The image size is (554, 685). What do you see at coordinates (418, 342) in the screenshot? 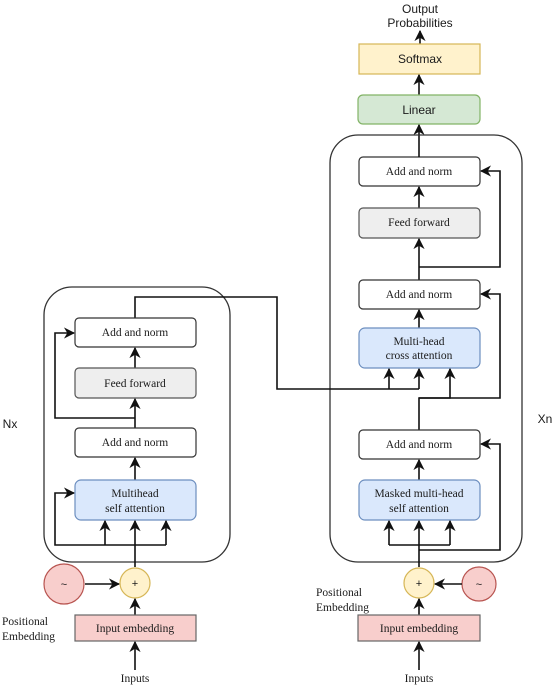
I see `cross-attention-label-line1: Multi-head` at bounding box center [418, 342].